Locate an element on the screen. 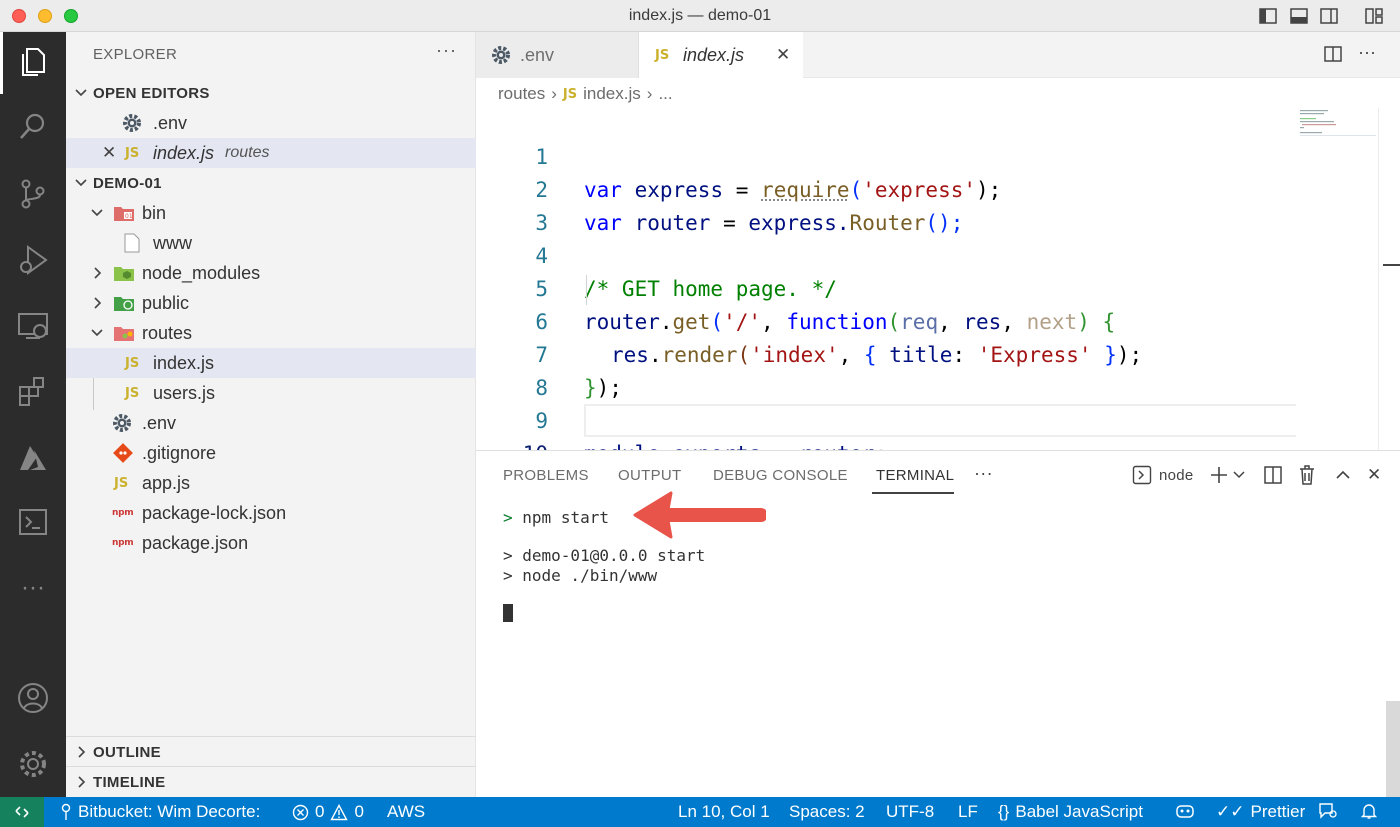 The width and height of the screenshot is (1400, 827). notifications-button is located at coordinates (1369, 811).